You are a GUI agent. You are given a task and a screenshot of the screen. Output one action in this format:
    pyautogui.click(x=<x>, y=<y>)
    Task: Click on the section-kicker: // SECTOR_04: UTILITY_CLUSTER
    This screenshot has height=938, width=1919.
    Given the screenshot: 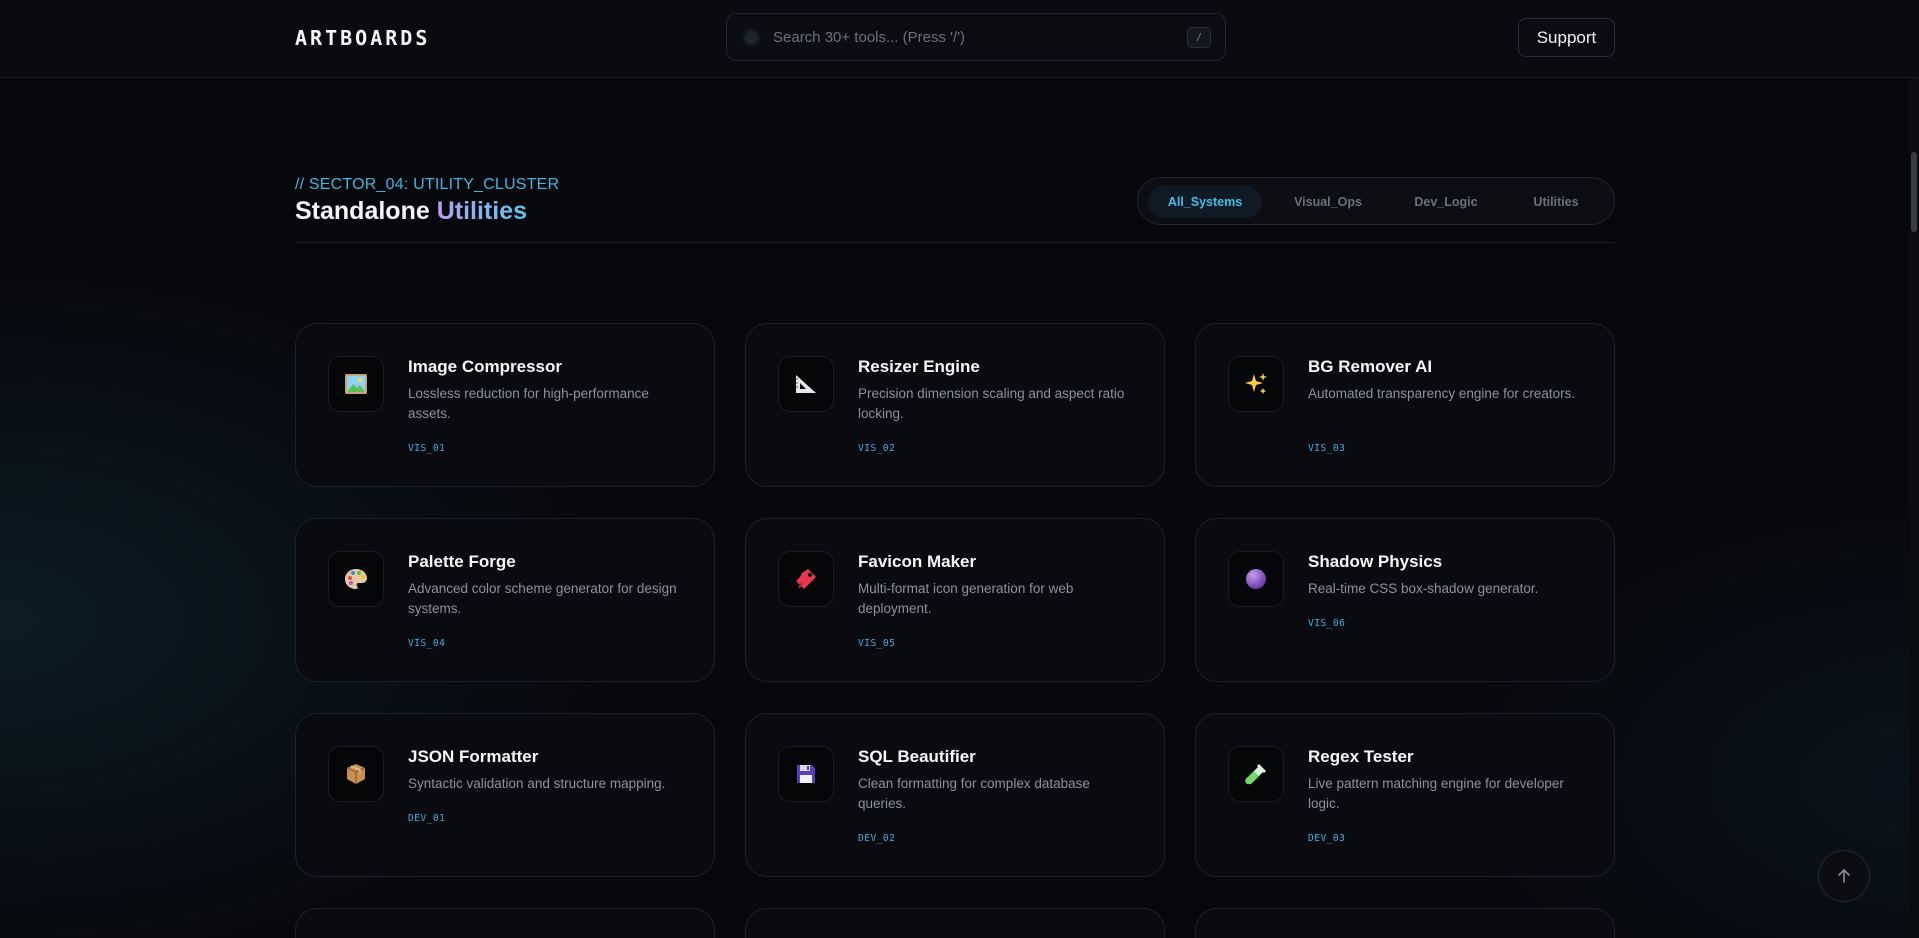 What is the action you would take?
    pyautogui.click(x=427, y=184)
    